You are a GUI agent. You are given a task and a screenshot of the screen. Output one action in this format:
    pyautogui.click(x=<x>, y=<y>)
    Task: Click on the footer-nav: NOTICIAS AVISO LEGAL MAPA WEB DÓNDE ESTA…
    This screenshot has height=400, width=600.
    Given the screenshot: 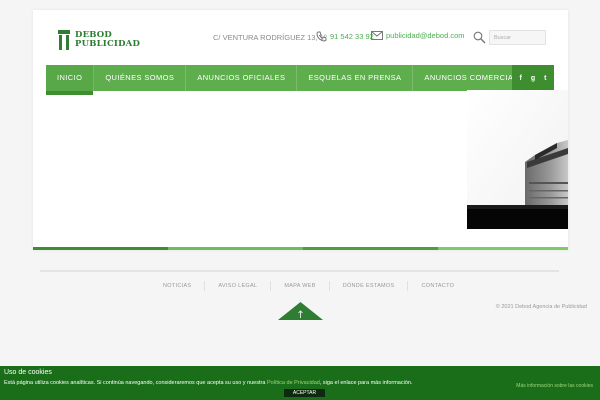 What is the action you would take?
    pyautogui.click(x=308, y=286)
    